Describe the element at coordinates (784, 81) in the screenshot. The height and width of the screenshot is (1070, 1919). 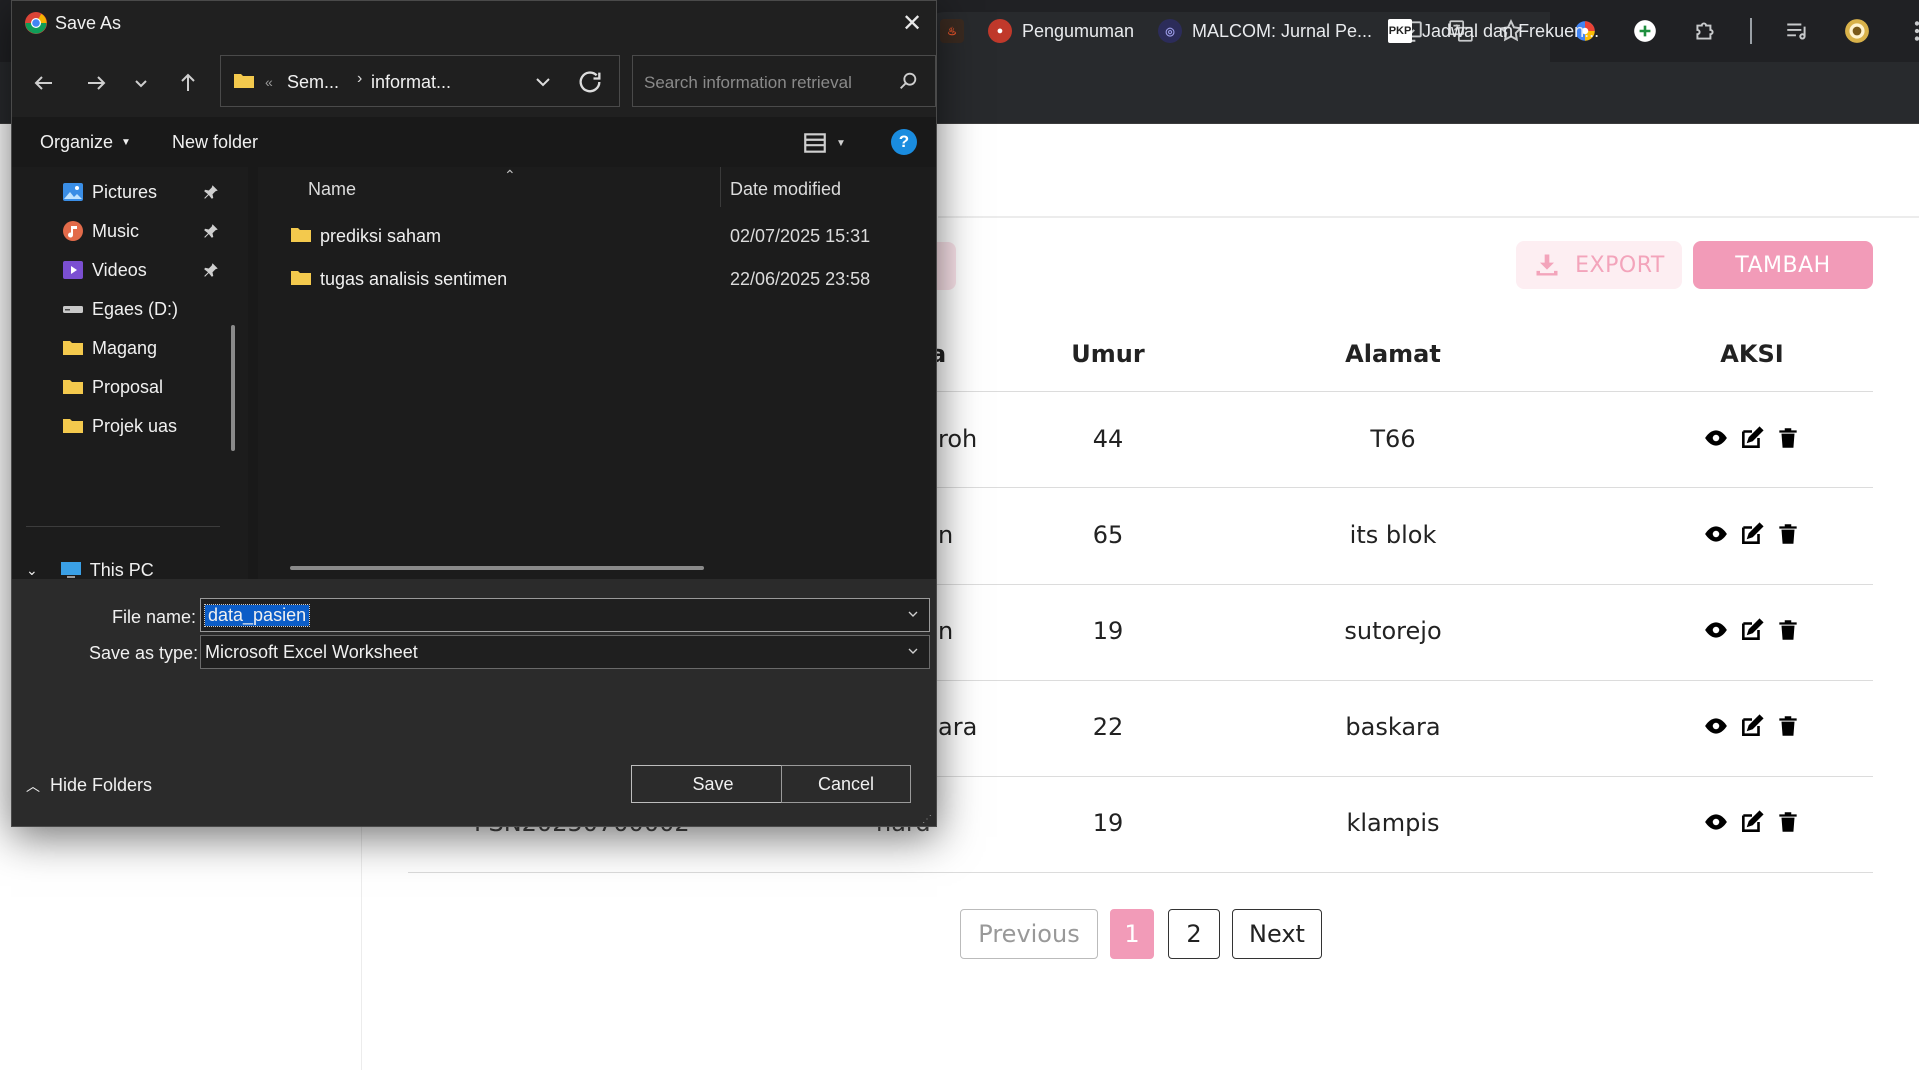
I see `search-input: Search information retrieval` at that location.